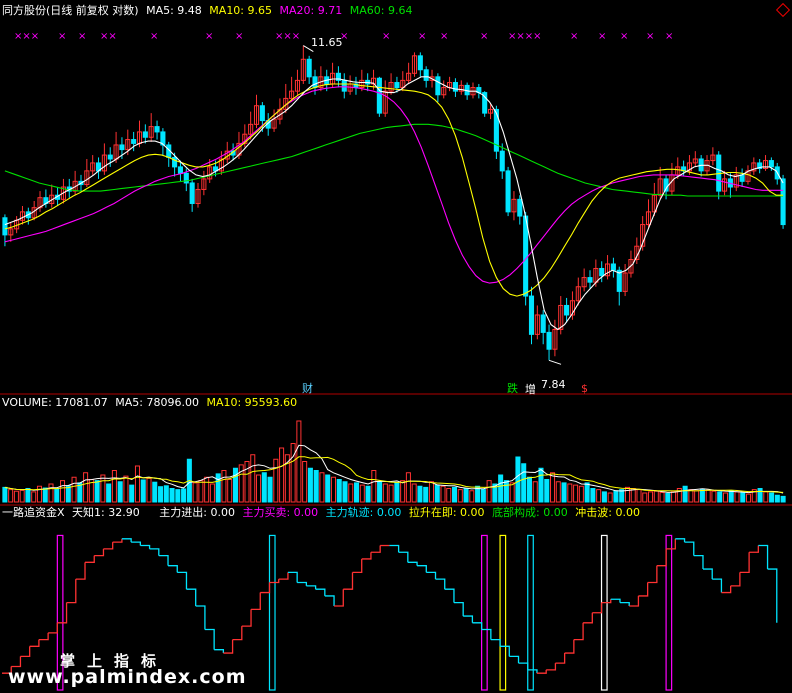  I want to click on signal-bar-yellow, so click(503, 612).